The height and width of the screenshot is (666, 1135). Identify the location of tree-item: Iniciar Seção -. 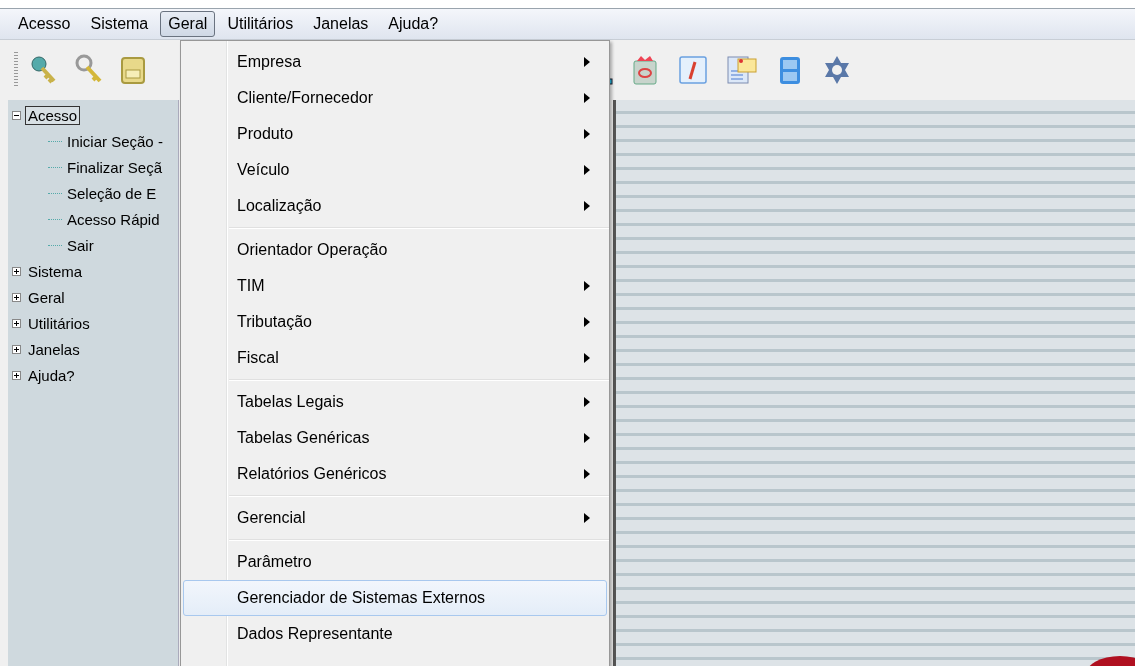
(115, 141).